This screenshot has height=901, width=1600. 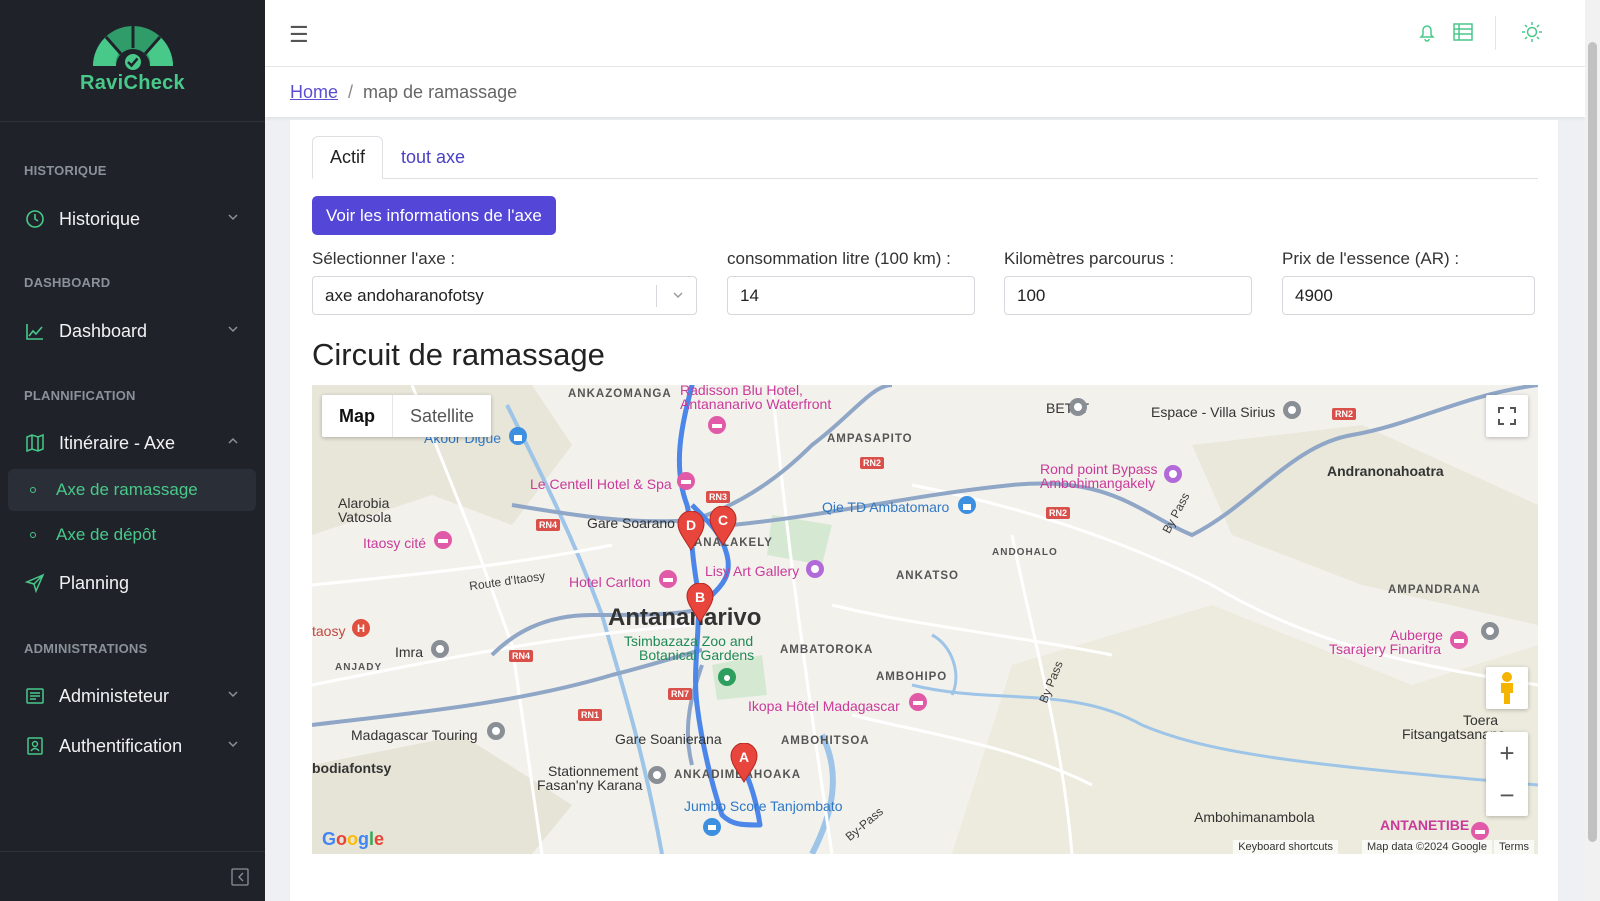 I want to click on chevron-down-icon, so click(x=678, y=295).